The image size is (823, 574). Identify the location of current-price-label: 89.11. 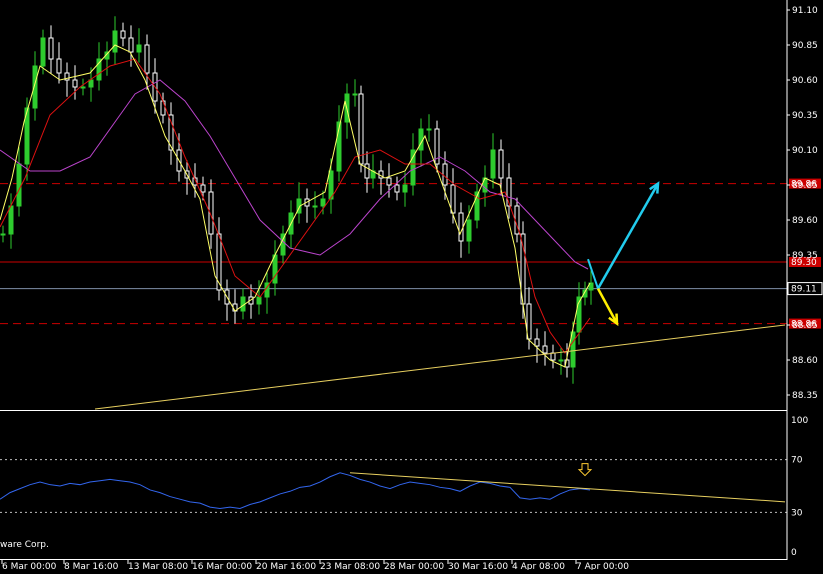
(804, 290).